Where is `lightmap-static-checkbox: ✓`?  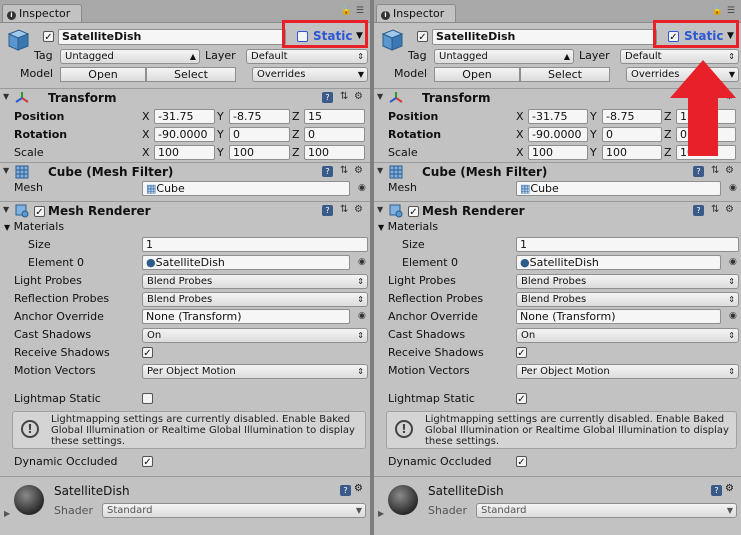
lightmap-static-checkbox: ✓ is located at coordinates (521, 399).